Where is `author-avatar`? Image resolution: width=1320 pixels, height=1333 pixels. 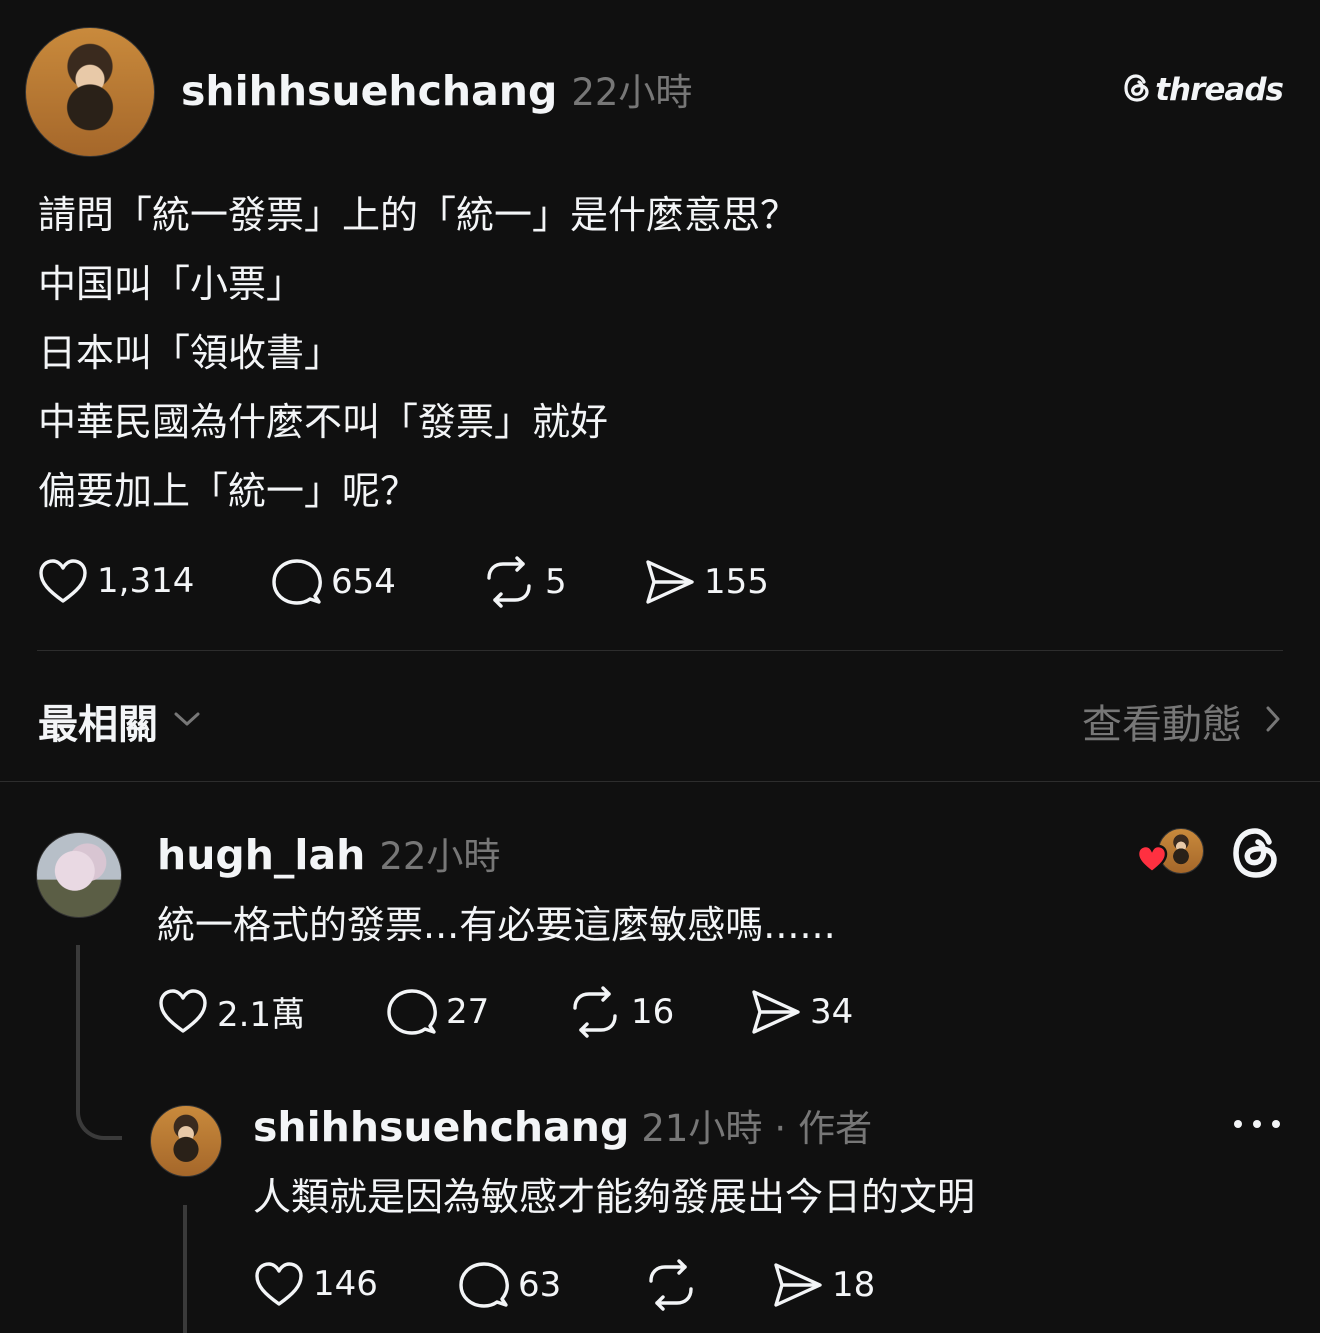
author-avatar is located at coordinates (90, 92).